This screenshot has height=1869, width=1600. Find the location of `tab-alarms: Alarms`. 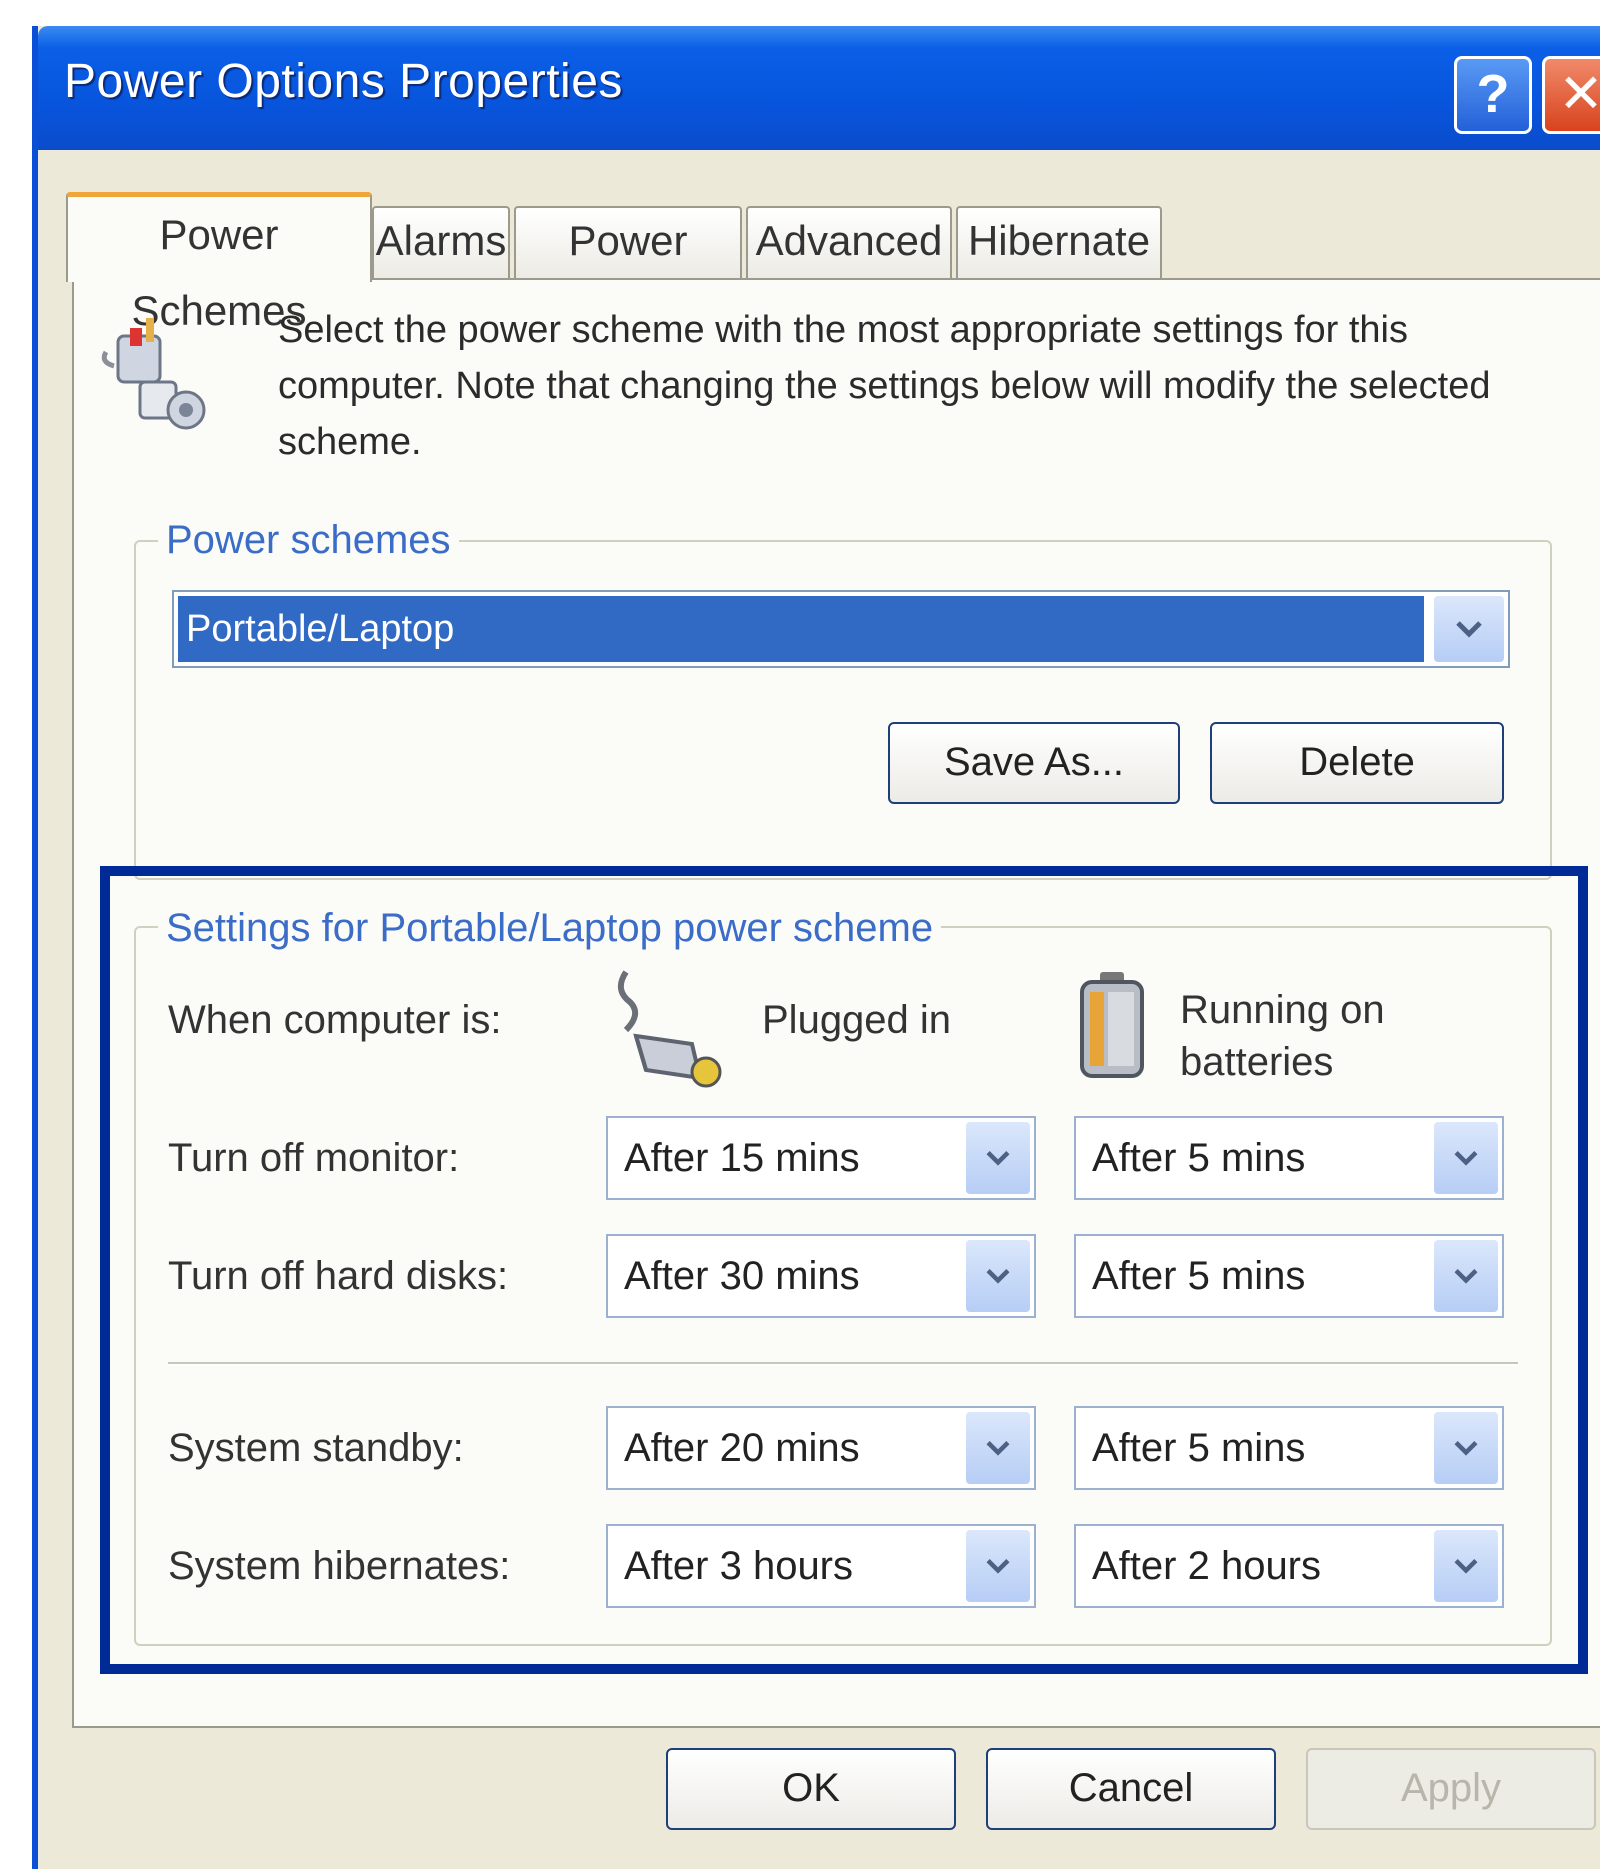

tab-alarms: Alarms is located at coordinates (441, 242).